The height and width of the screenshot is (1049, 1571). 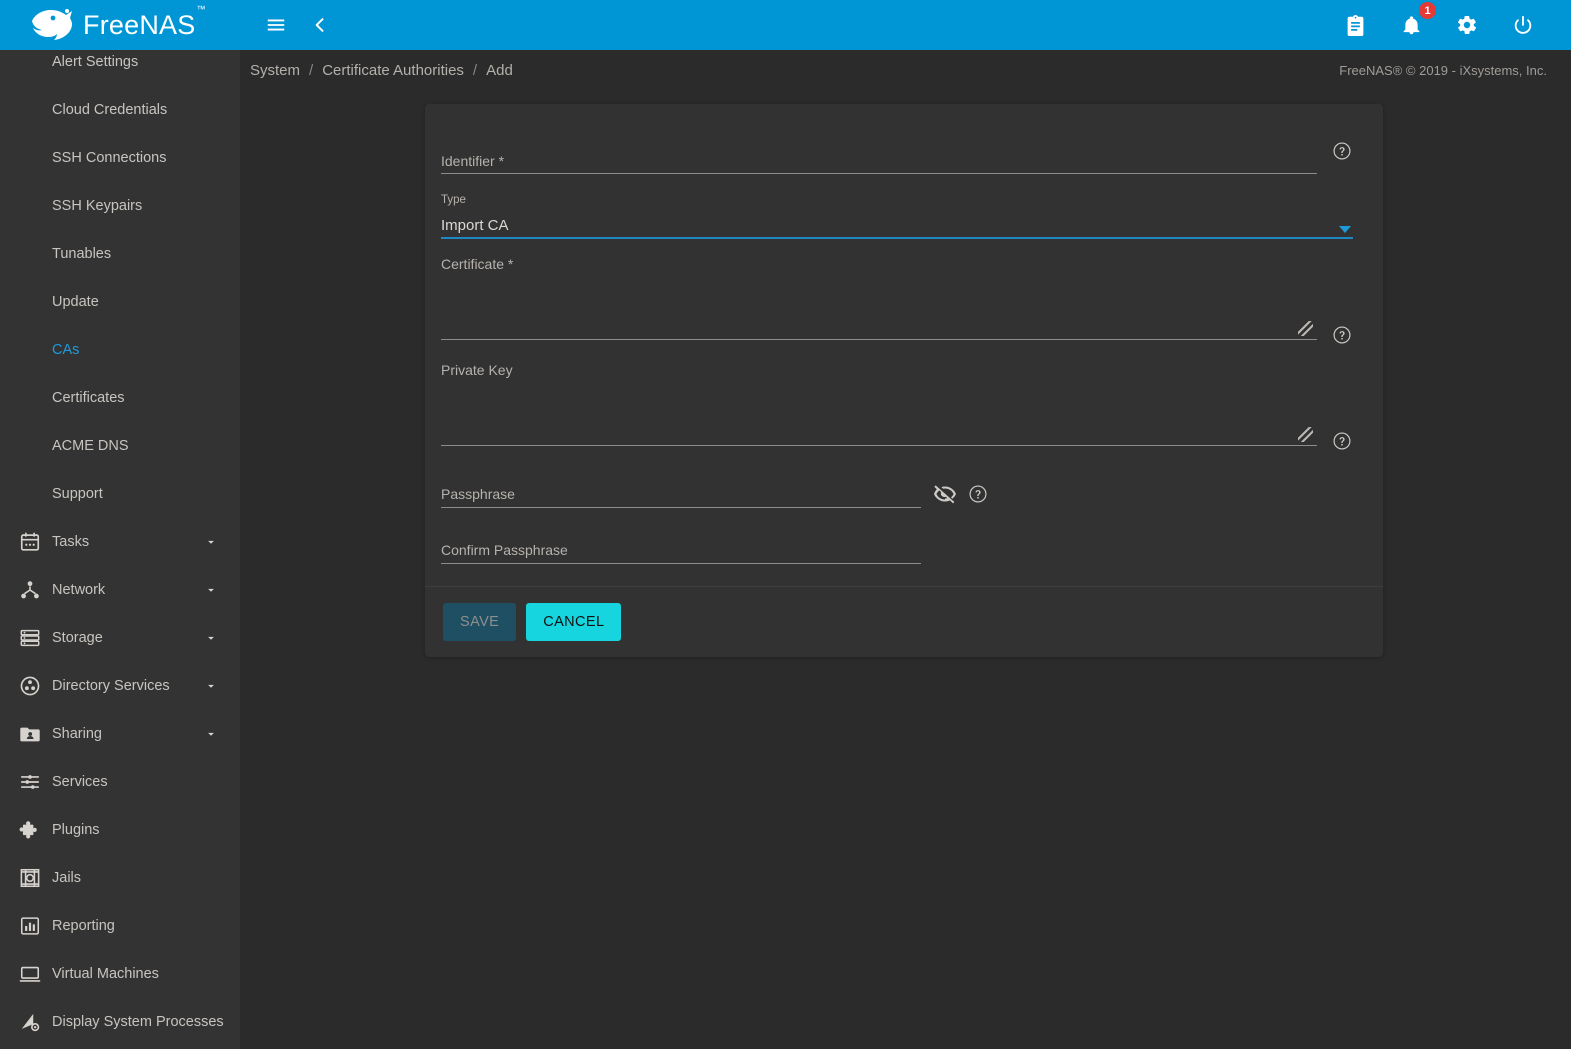 I want to click on sidebar-item-label: Storage, so click(x=77, y=638).